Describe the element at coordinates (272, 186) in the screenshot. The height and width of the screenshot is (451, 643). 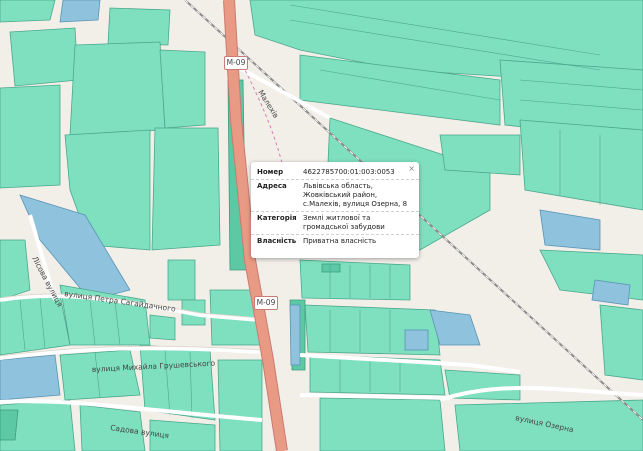
I see `parcel-info-key: Адреса` at that location.